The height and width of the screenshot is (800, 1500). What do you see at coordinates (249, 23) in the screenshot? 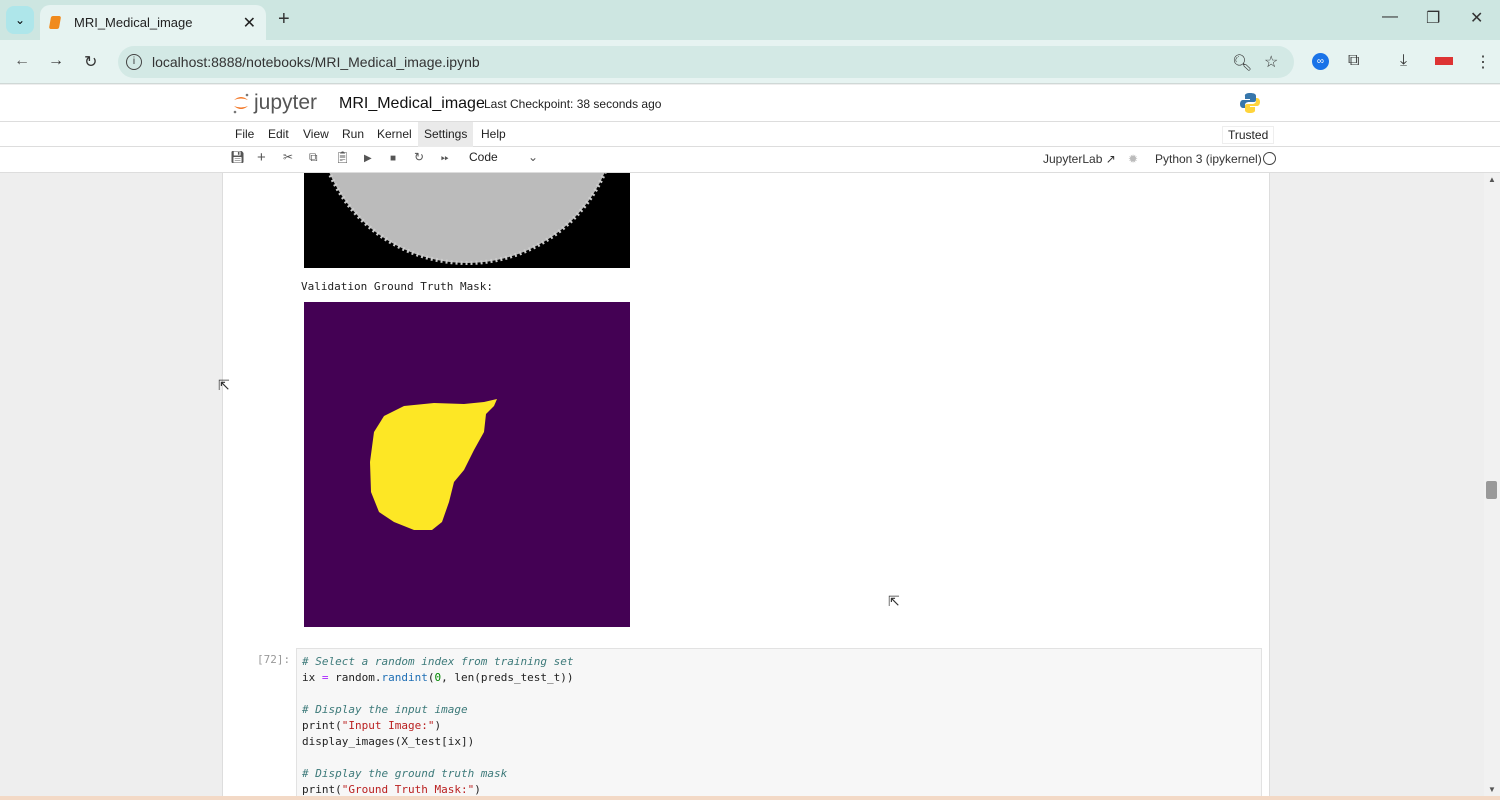
I see `close-tab-icon: ✕` at bounding box center [249, 23].